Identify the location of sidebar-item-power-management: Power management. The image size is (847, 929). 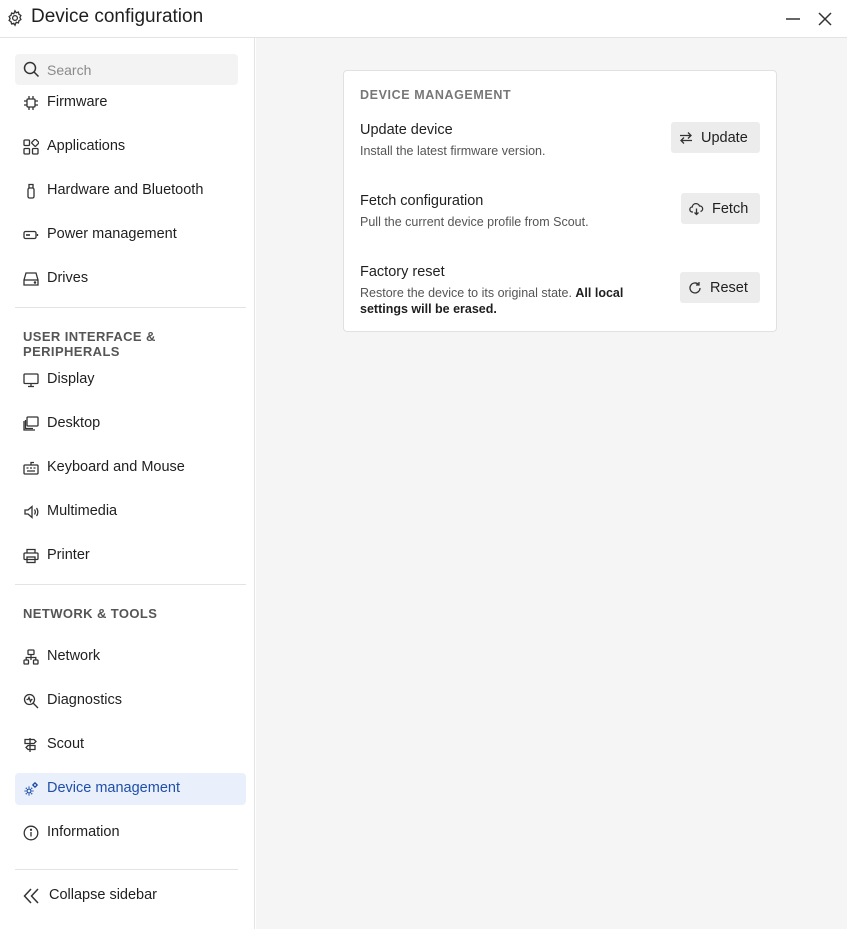
(130, 235).